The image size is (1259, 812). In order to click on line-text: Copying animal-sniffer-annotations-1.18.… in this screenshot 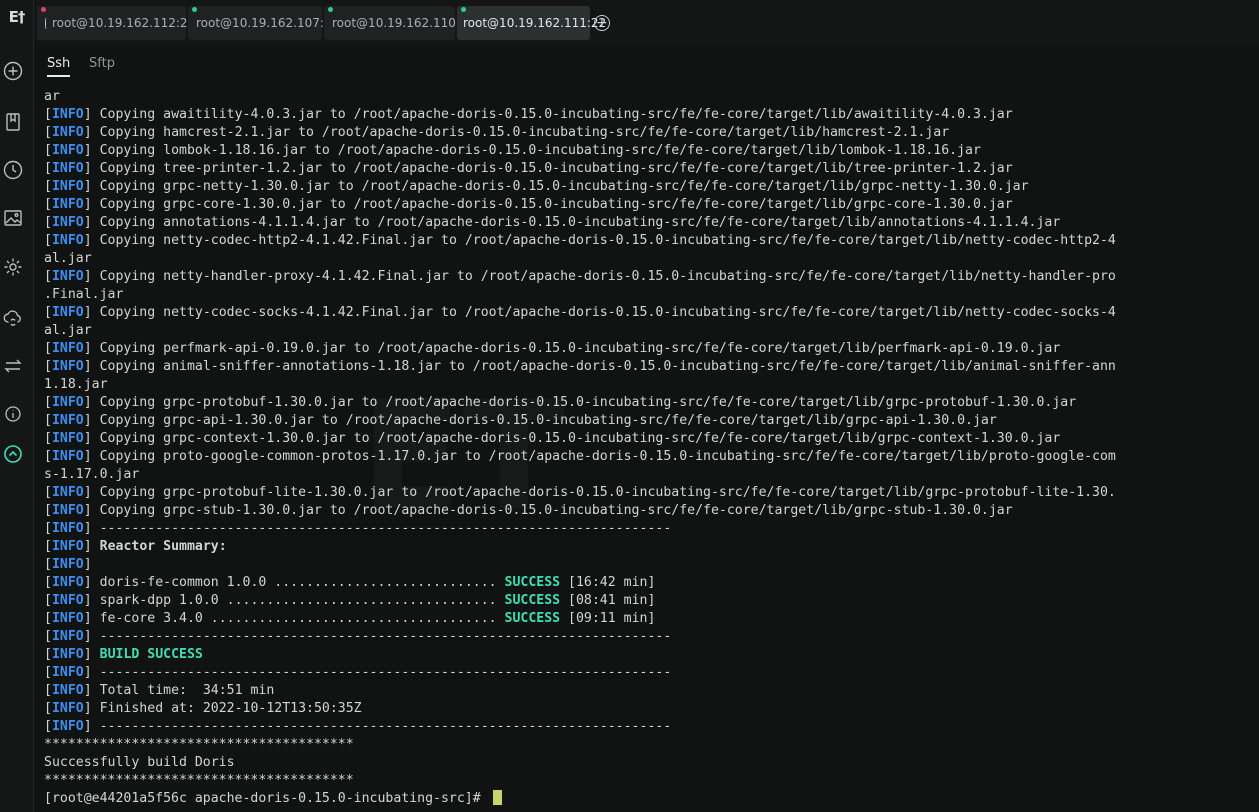, I will do `click(603, 366)`.